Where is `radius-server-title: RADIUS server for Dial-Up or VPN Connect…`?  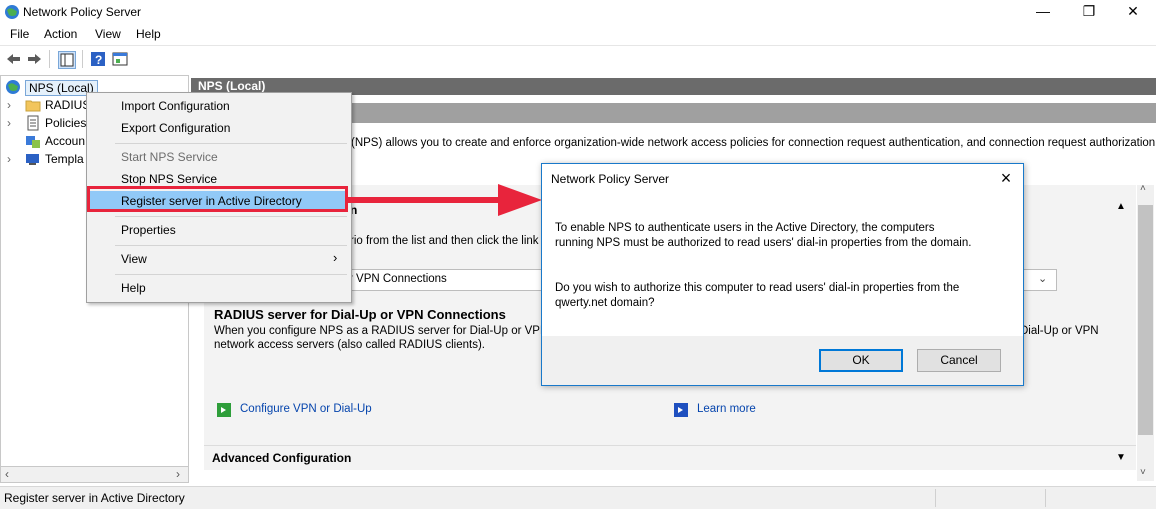 radius-server-title: RADIUS server for Dial-Up or VPN Connect… is located at coordinates (360, 314).